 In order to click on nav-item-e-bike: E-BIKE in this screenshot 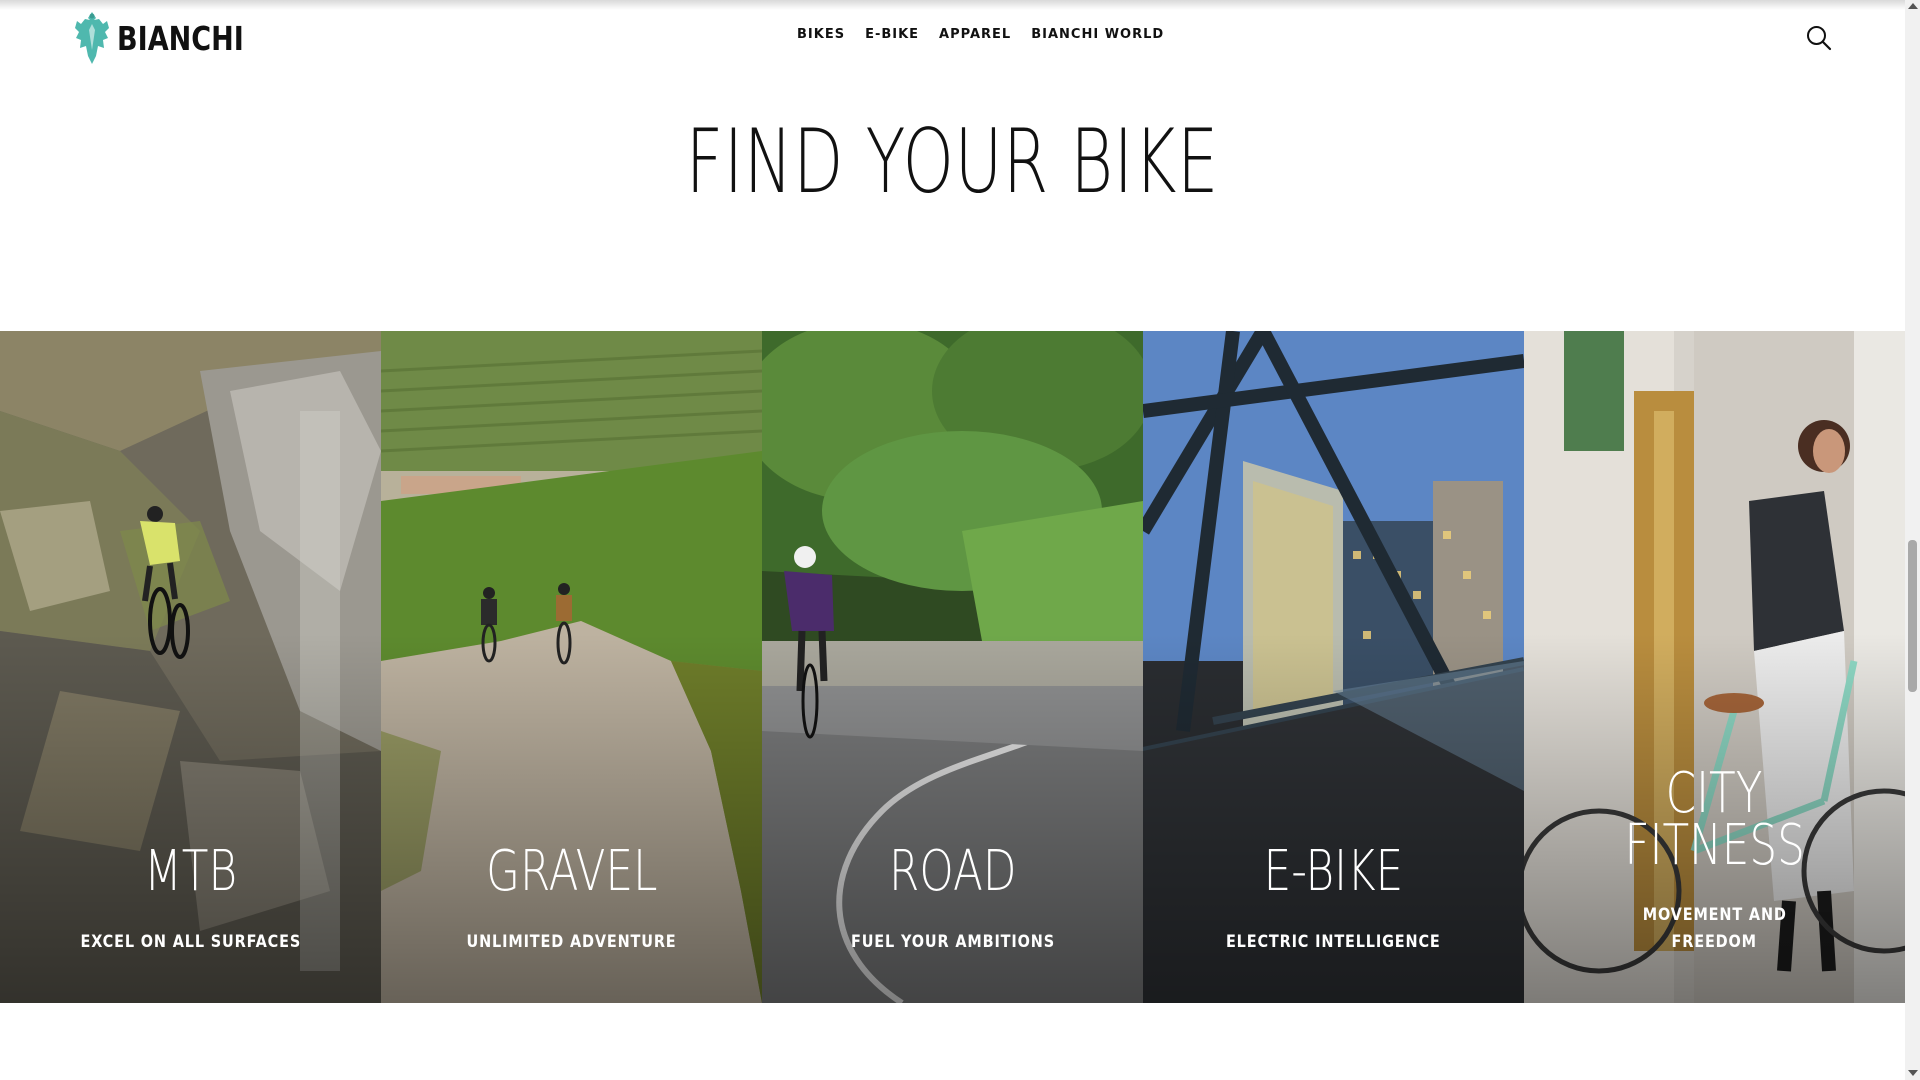, I will do `click(892, 34)`.